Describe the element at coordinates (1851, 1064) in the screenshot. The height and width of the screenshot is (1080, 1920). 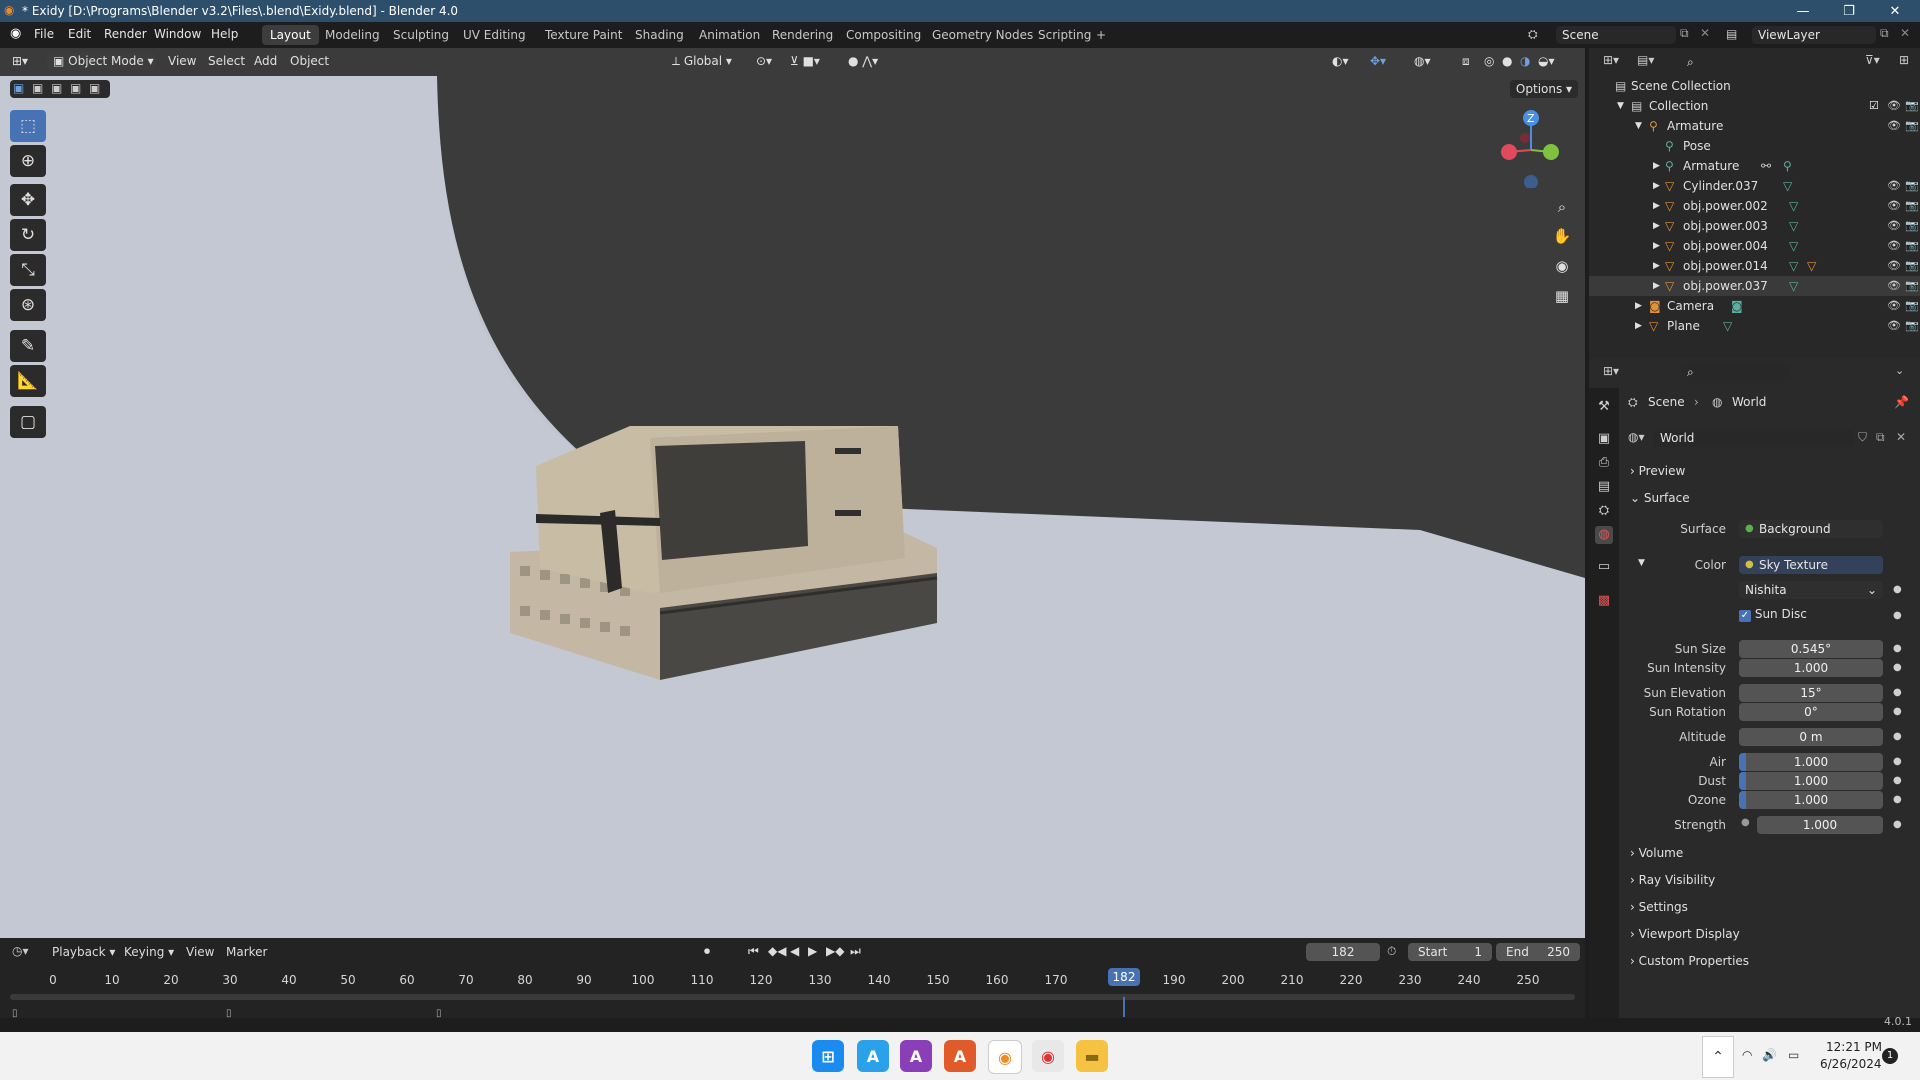
I see `clock-date: 6/26/2024` at that location.